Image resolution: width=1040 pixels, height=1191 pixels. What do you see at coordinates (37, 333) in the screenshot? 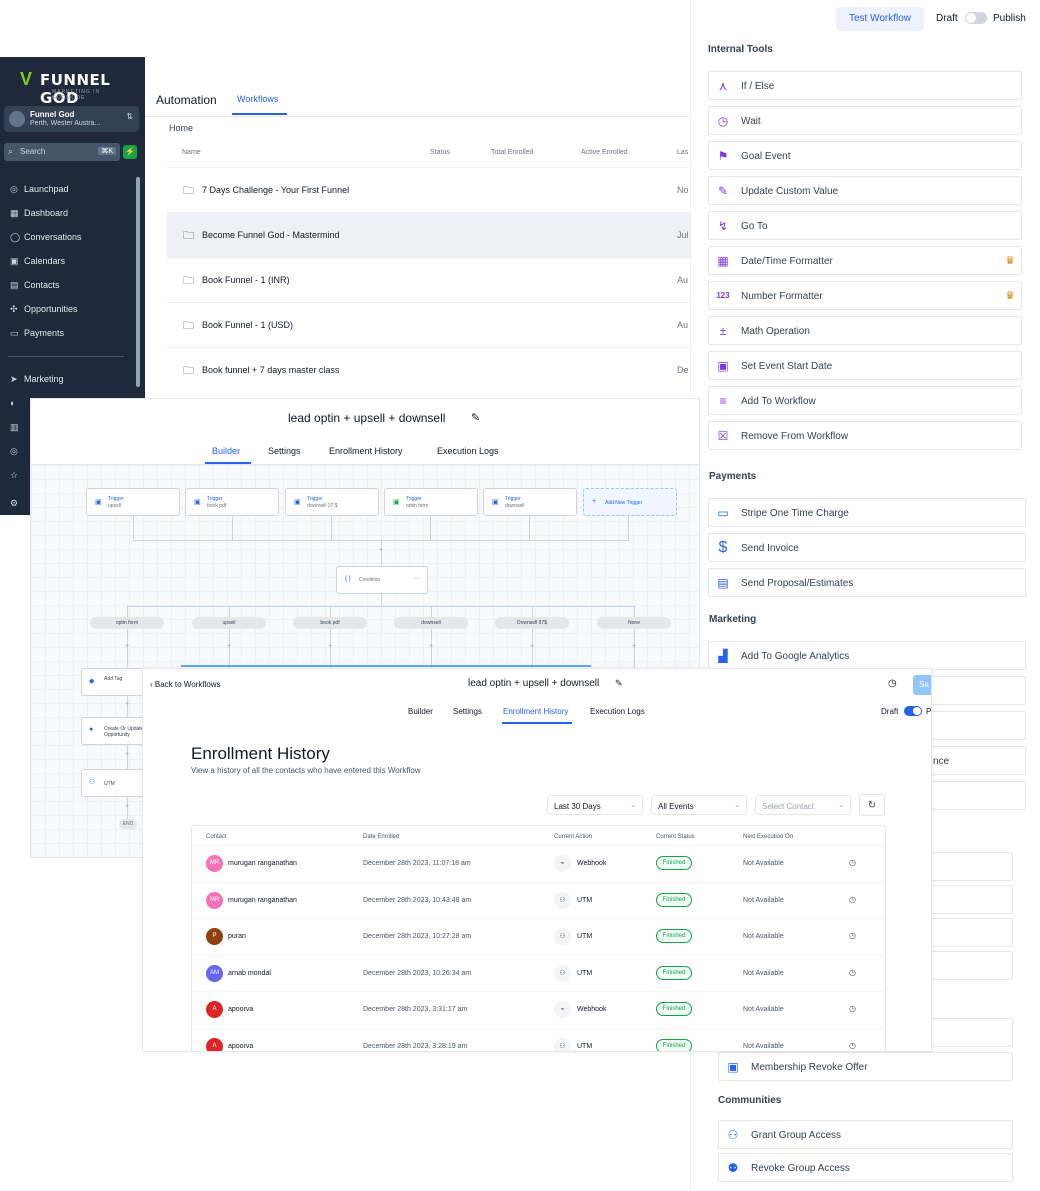
I see `sidebar-item-payments: ▭ Payments` at bounding box center [37, 333].